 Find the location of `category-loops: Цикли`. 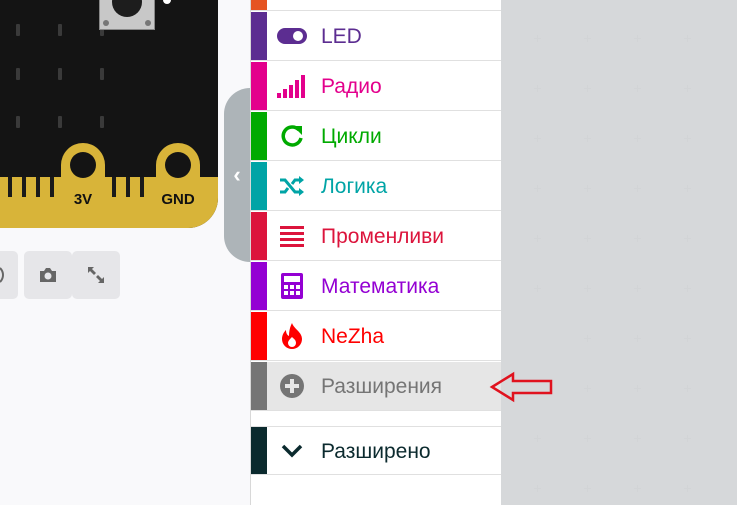

category-loops: Цикли is located at coordinates (376, 136).